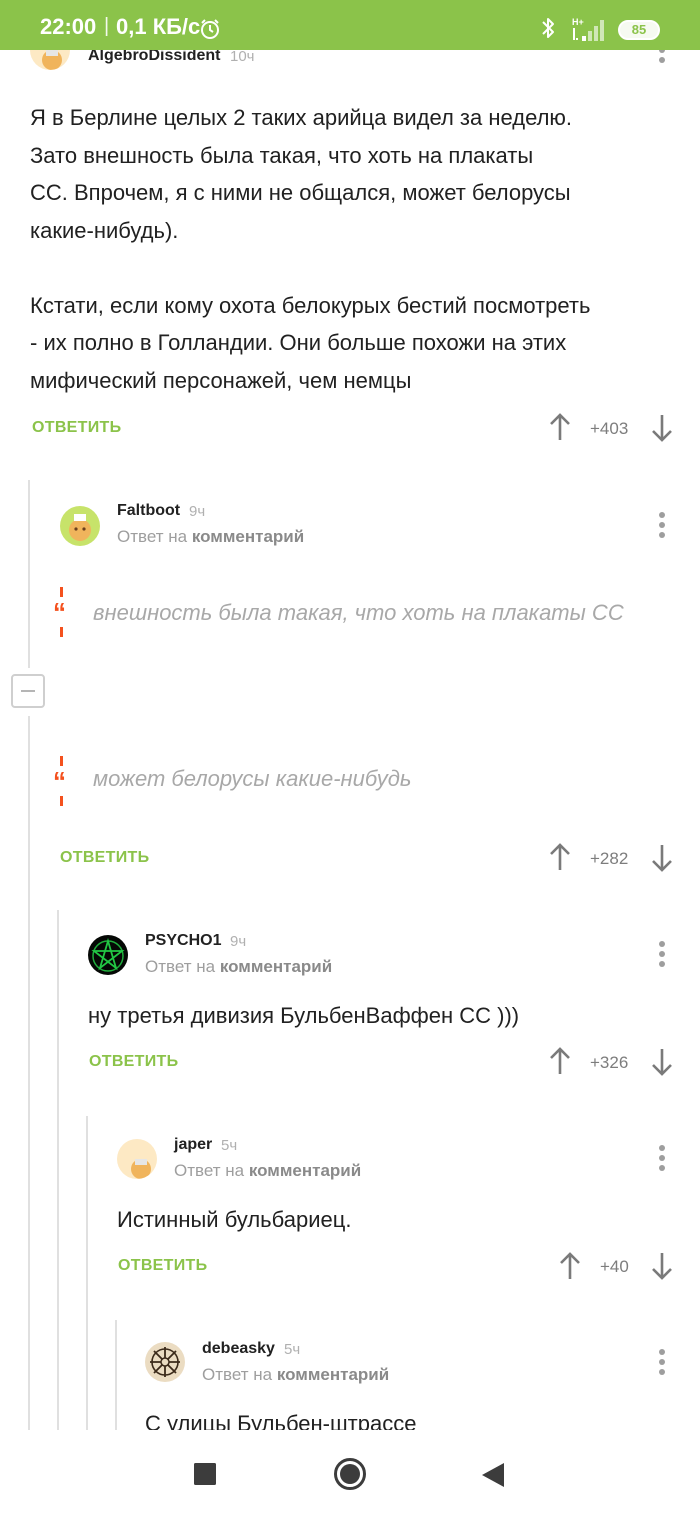 This screenshot has height=1516, width=700. I want to click on status-bar: 22:00 | 0,1 КБ/с H+ 85, so click(350, 25).